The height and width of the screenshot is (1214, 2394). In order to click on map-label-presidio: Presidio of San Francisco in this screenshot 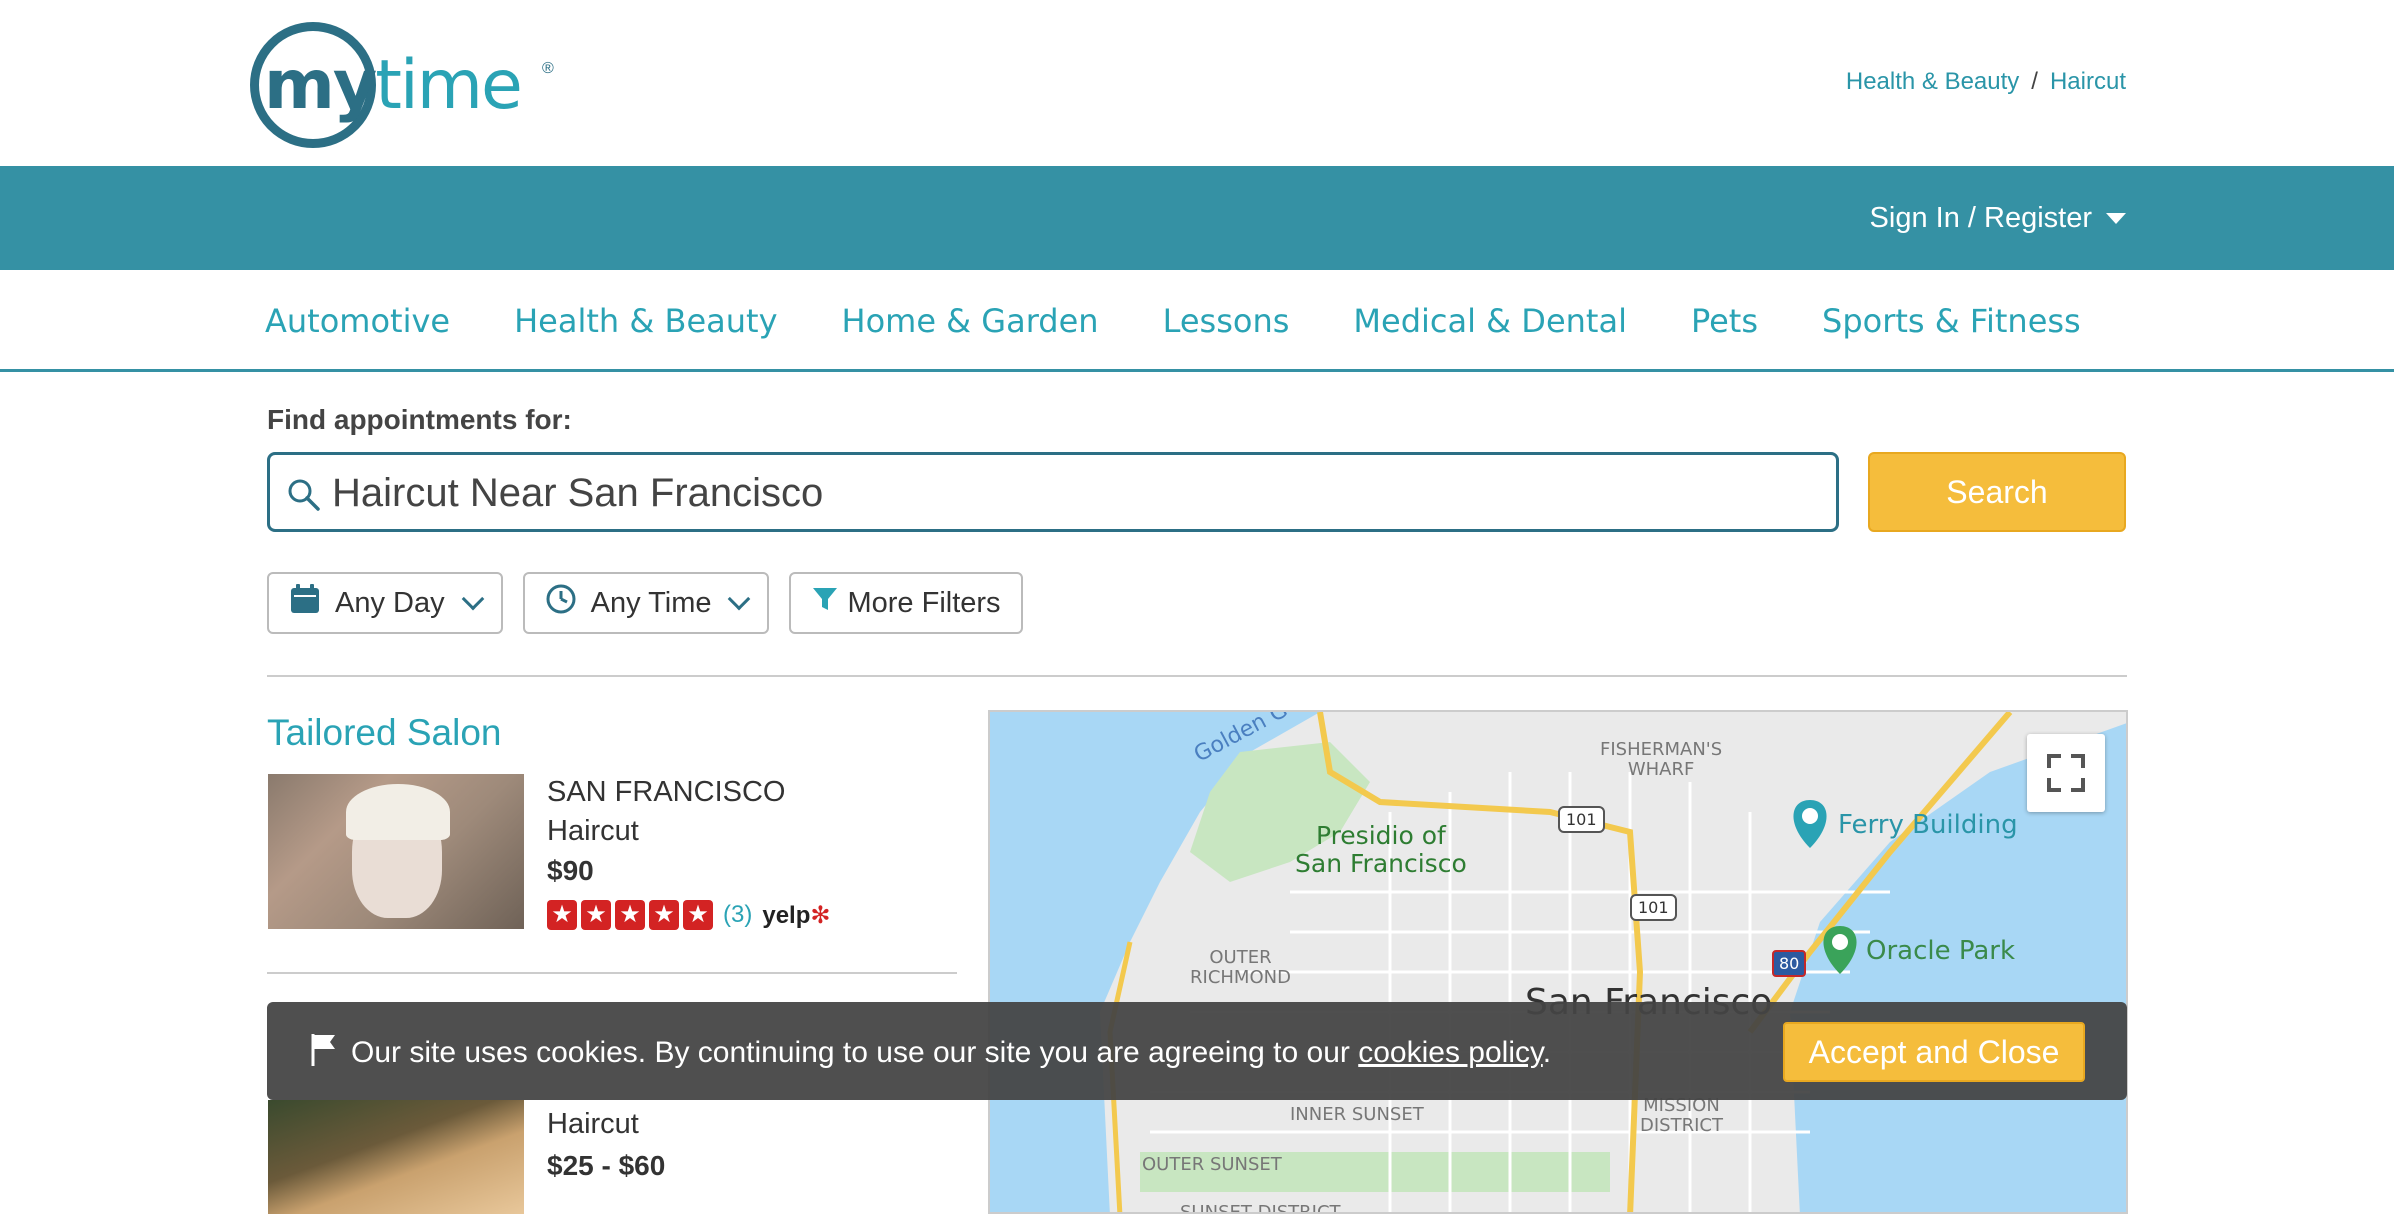, I will do `click(1381, 849)`.